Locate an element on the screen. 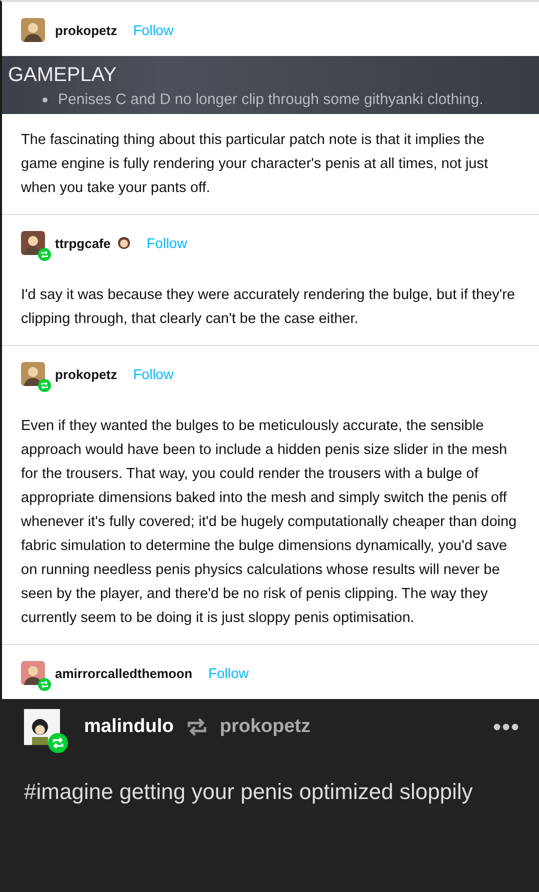  username: ttrpgcafe is located at coordinates (83, 243).